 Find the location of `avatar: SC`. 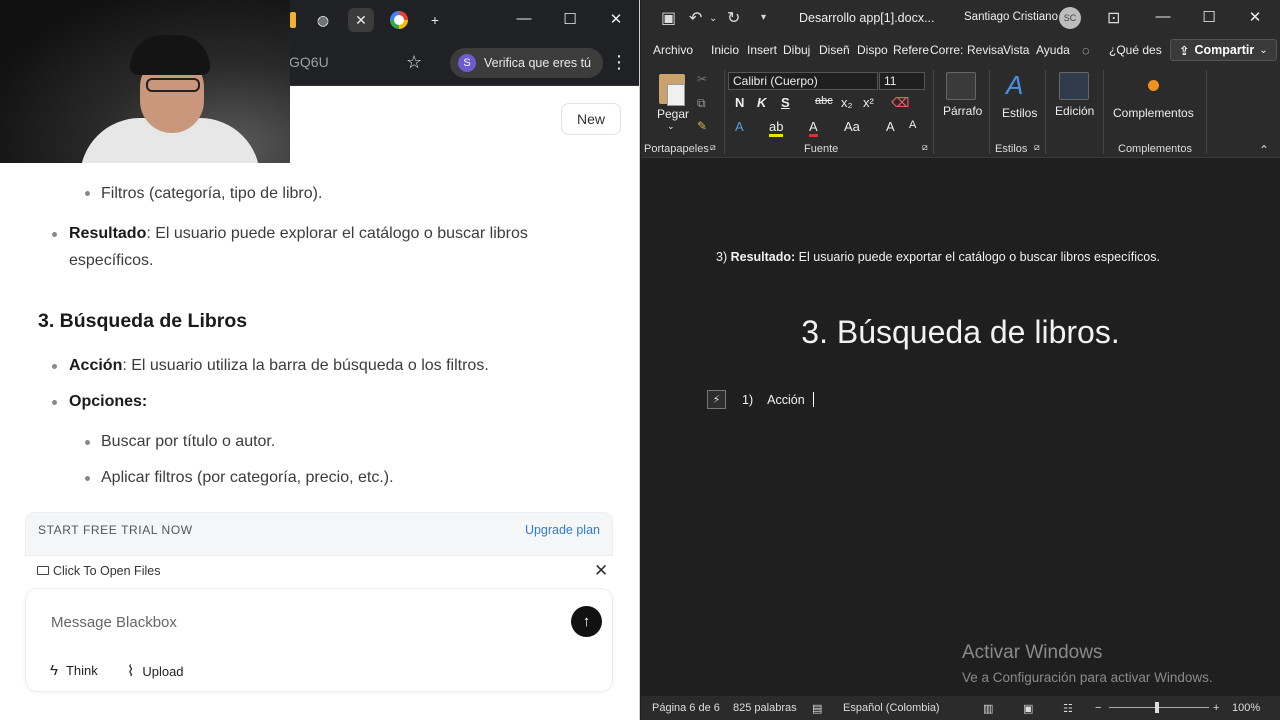

avatar: SC is located at coordinates (1070, 18).